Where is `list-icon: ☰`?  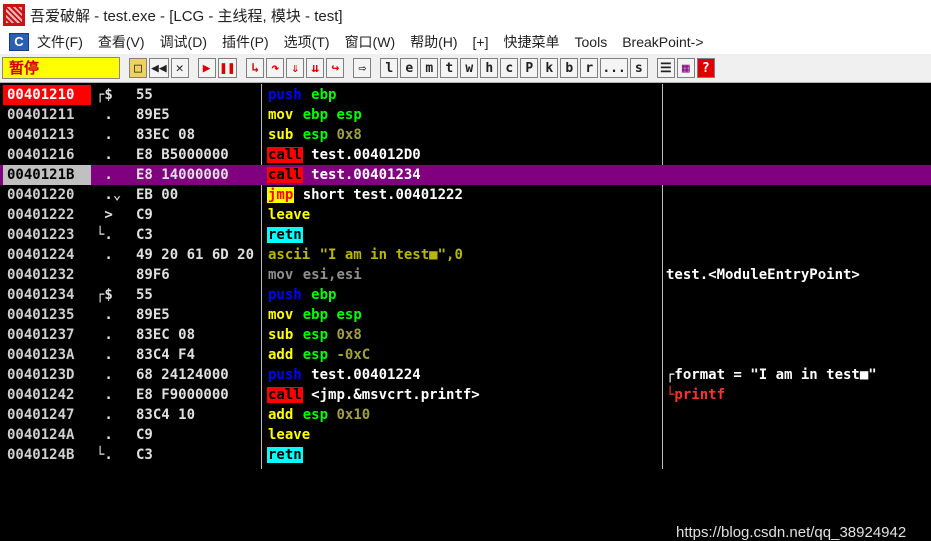 list-icon: ☰ is located at coordinates (665, 68).